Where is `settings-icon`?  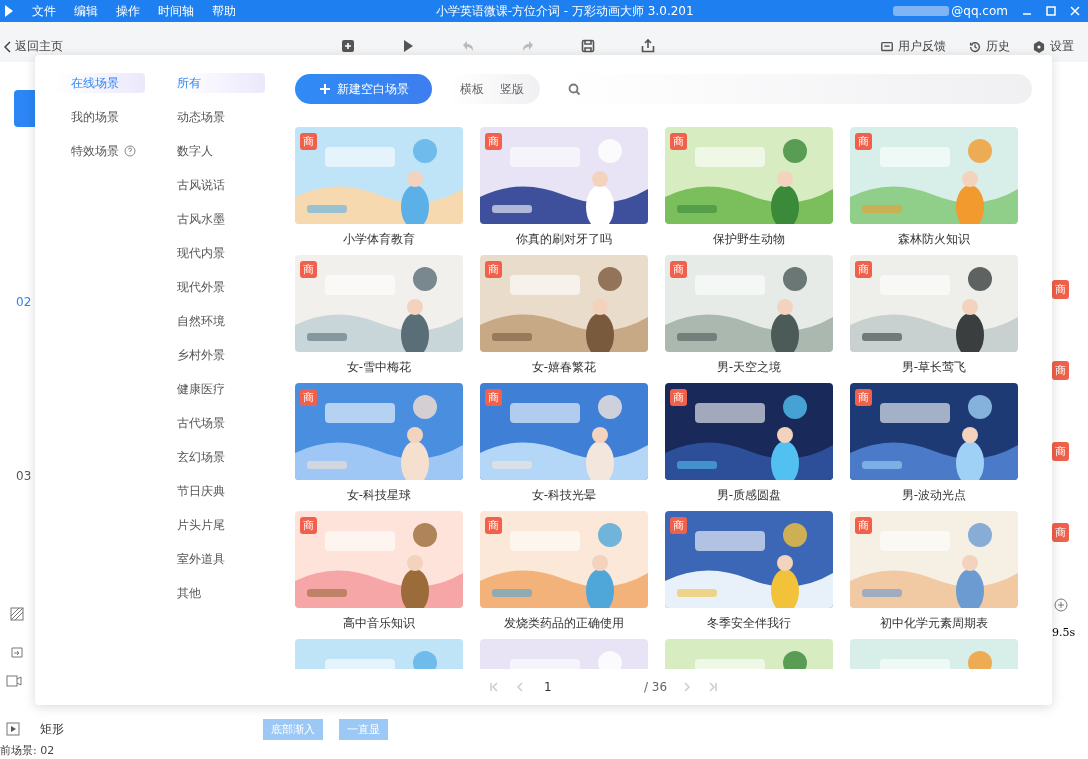
settings-icon is located at coordinates (1039, 46).